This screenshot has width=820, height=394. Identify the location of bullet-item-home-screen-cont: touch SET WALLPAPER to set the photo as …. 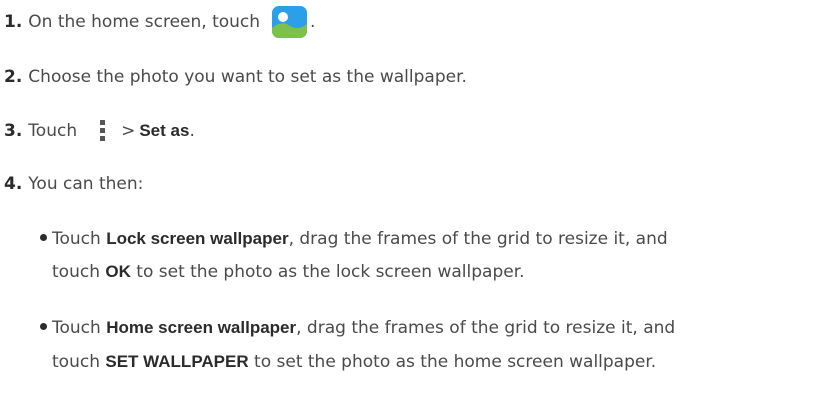
(354, 362).